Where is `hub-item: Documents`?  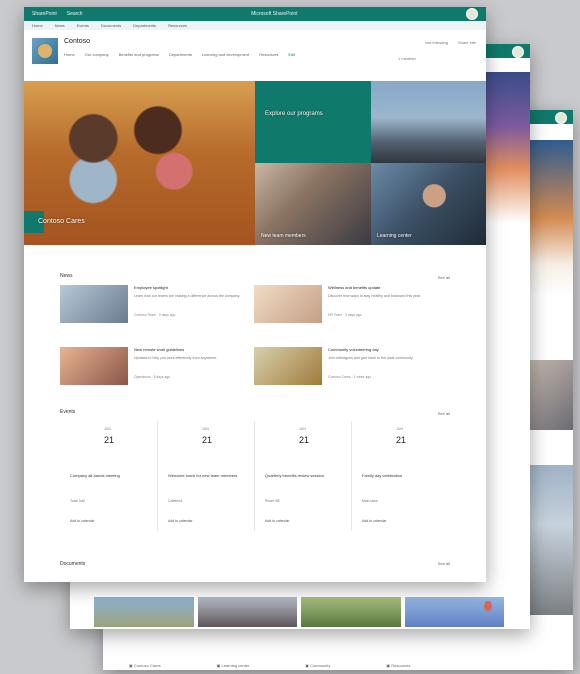
hub-item: Documents is located at coordinates (111, 25).